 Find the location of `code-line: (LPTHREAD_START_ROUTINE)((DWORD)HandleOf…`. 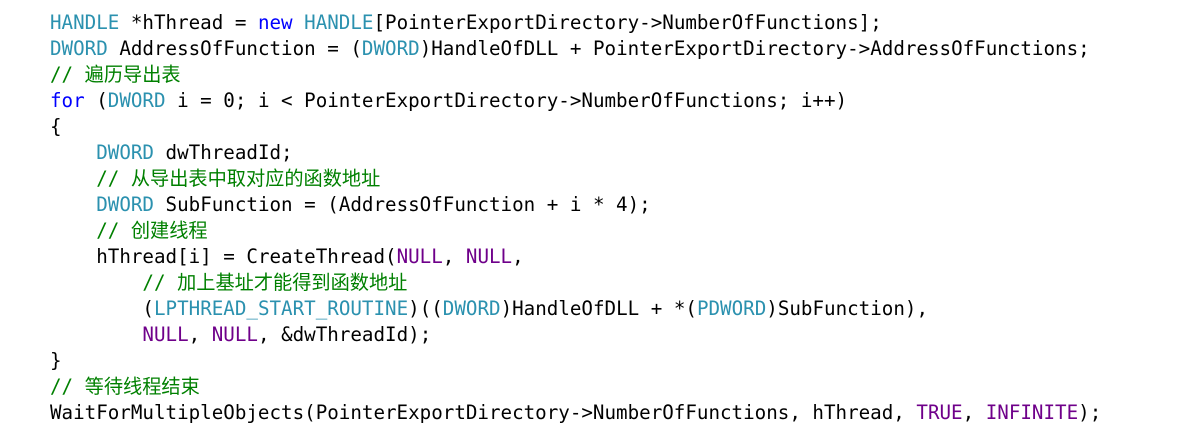

code-line: (LPTHREAD_START_ROUTINE)((DWORD)HandleOf… is located at coordinates (620, 309).